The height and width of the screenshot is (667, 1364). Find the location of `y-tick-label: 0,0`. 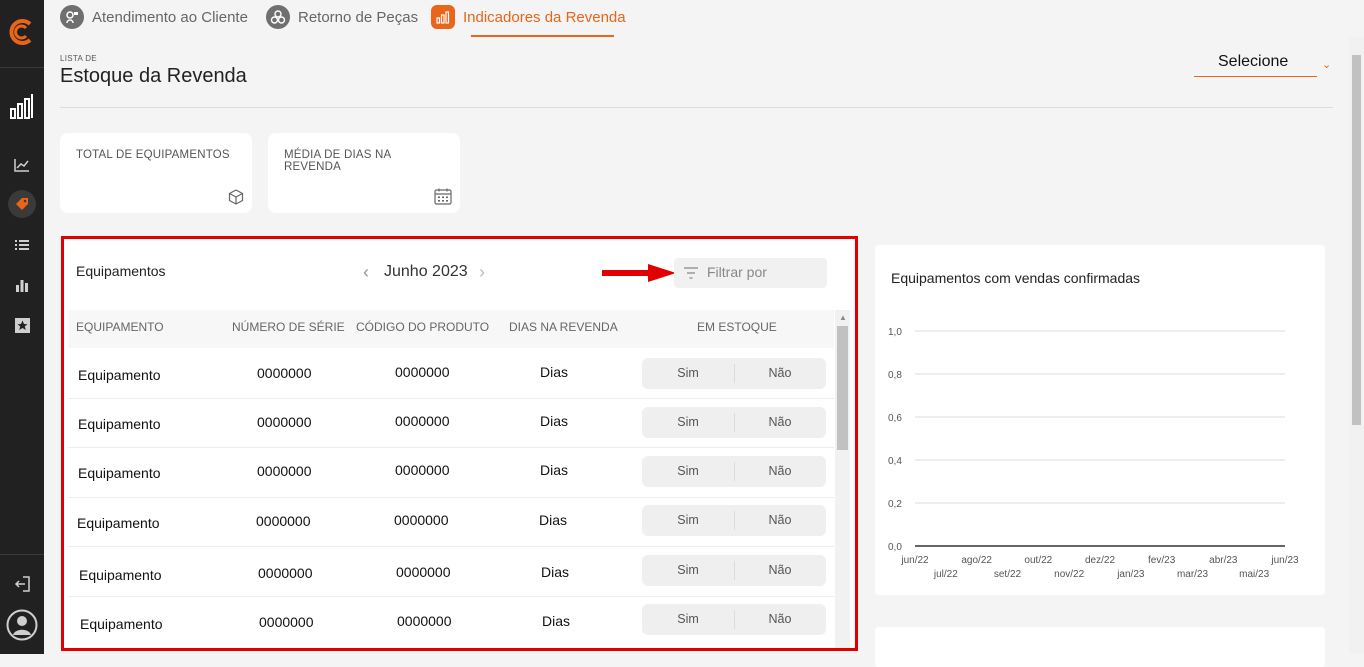

y-tick-label: 0,0 is located at coordinates (895, 547).